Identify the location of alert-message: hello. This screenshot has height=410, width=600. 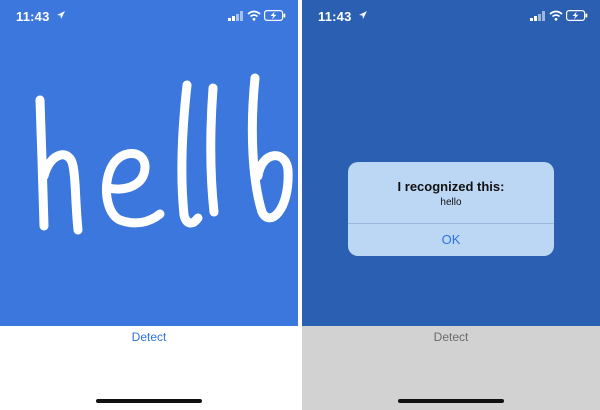
(451, 202).